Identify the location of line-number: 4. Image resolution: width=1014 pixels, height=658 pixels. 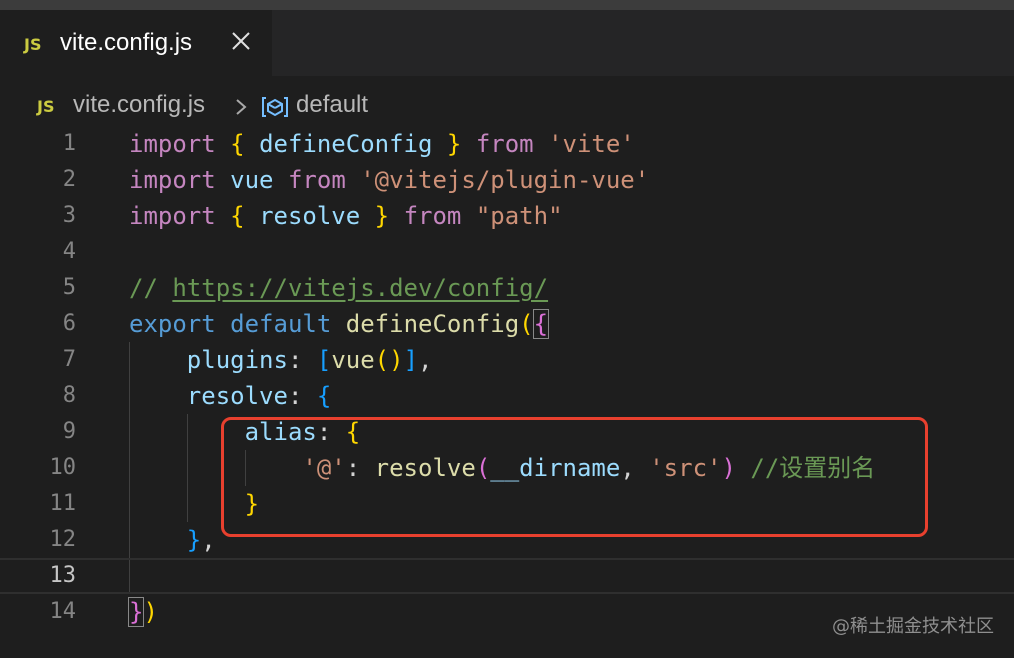
(69, 251).